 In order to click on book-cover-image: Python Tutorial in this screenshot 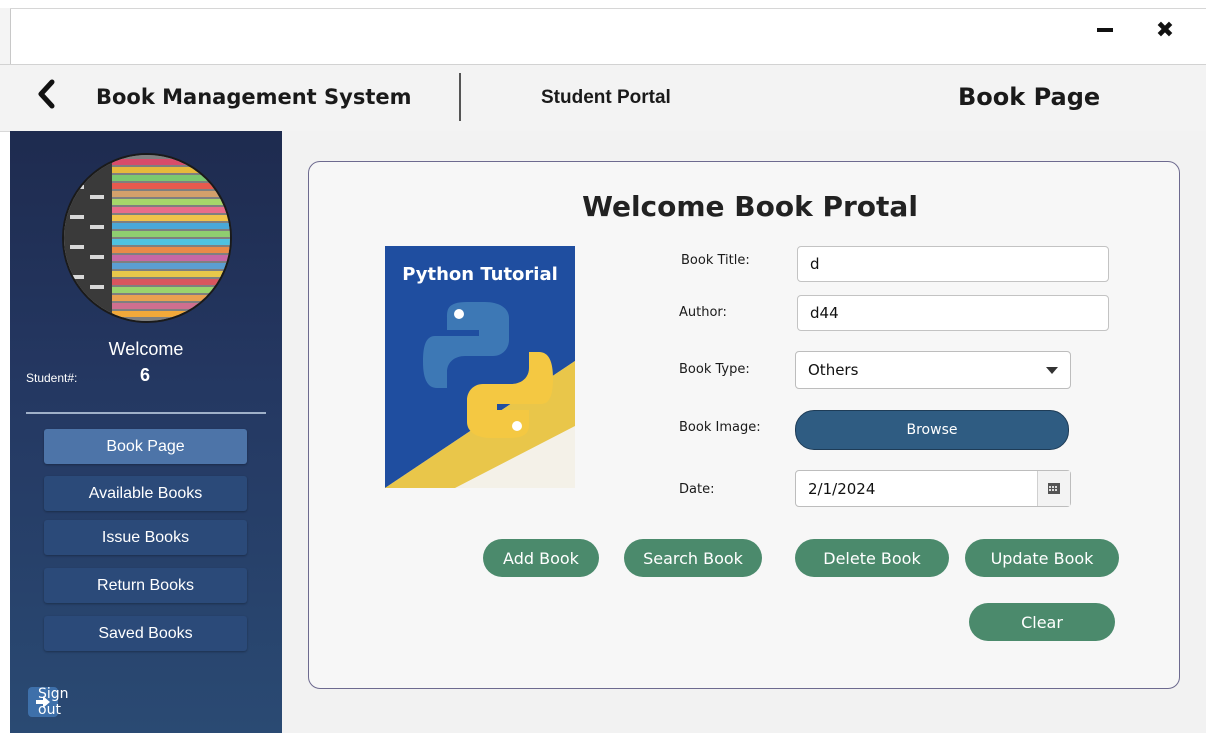, I will do `click(480, 367)`.